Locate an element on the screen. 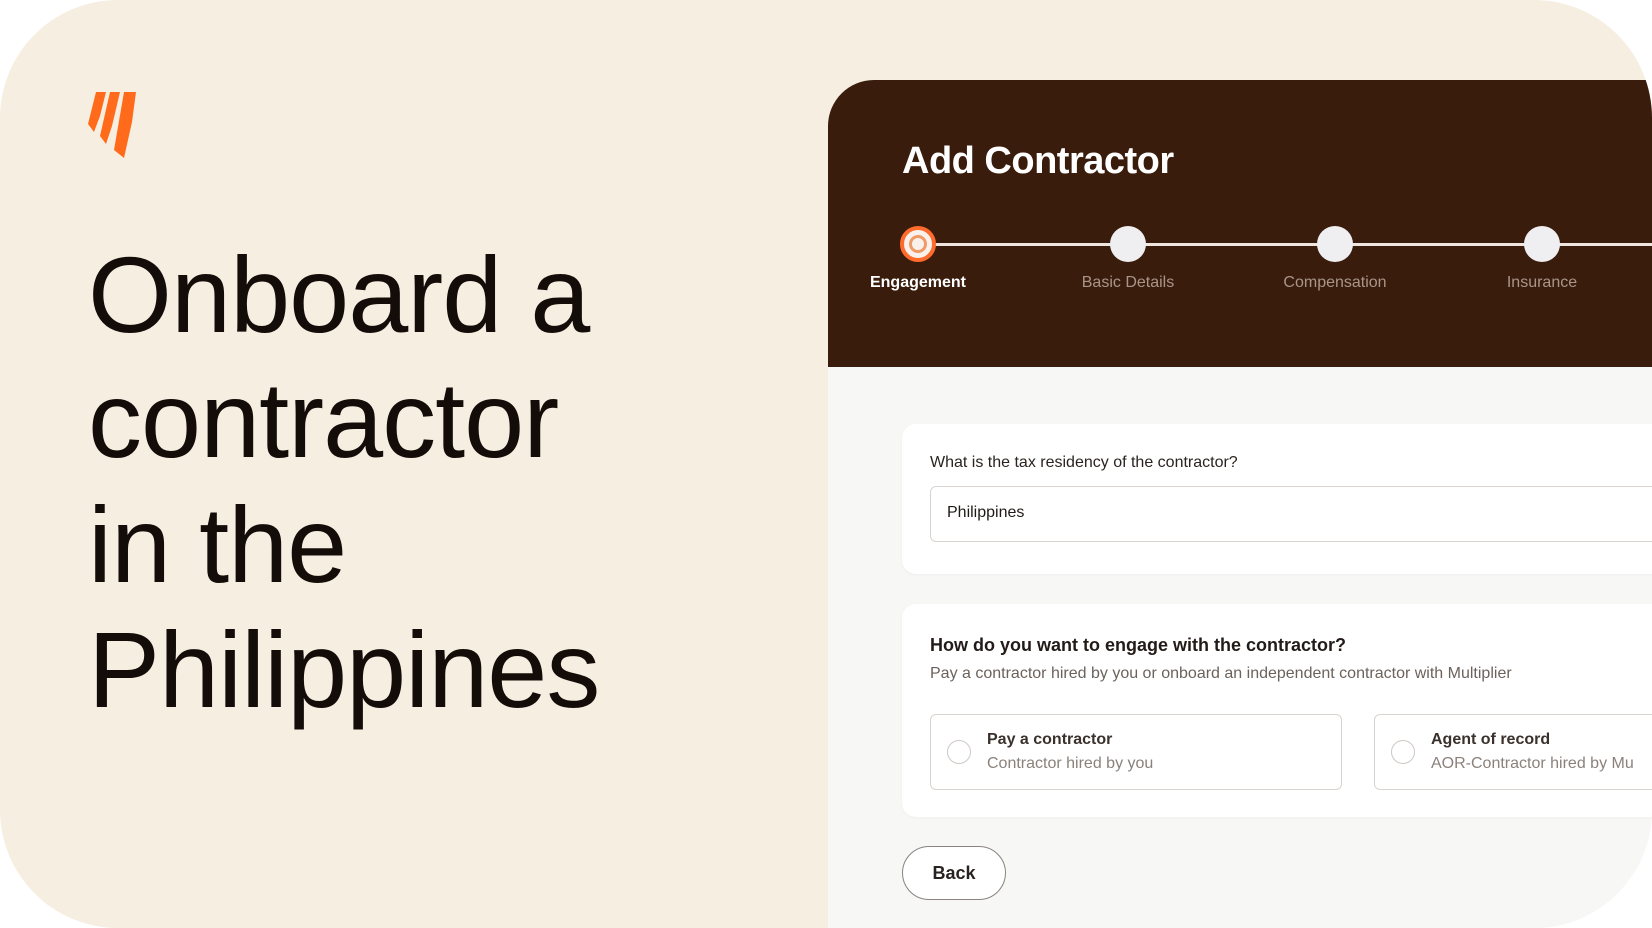 The height and width of the screenshot is (928, 1652). headline-line: in the is located at coordinates (217, 544).